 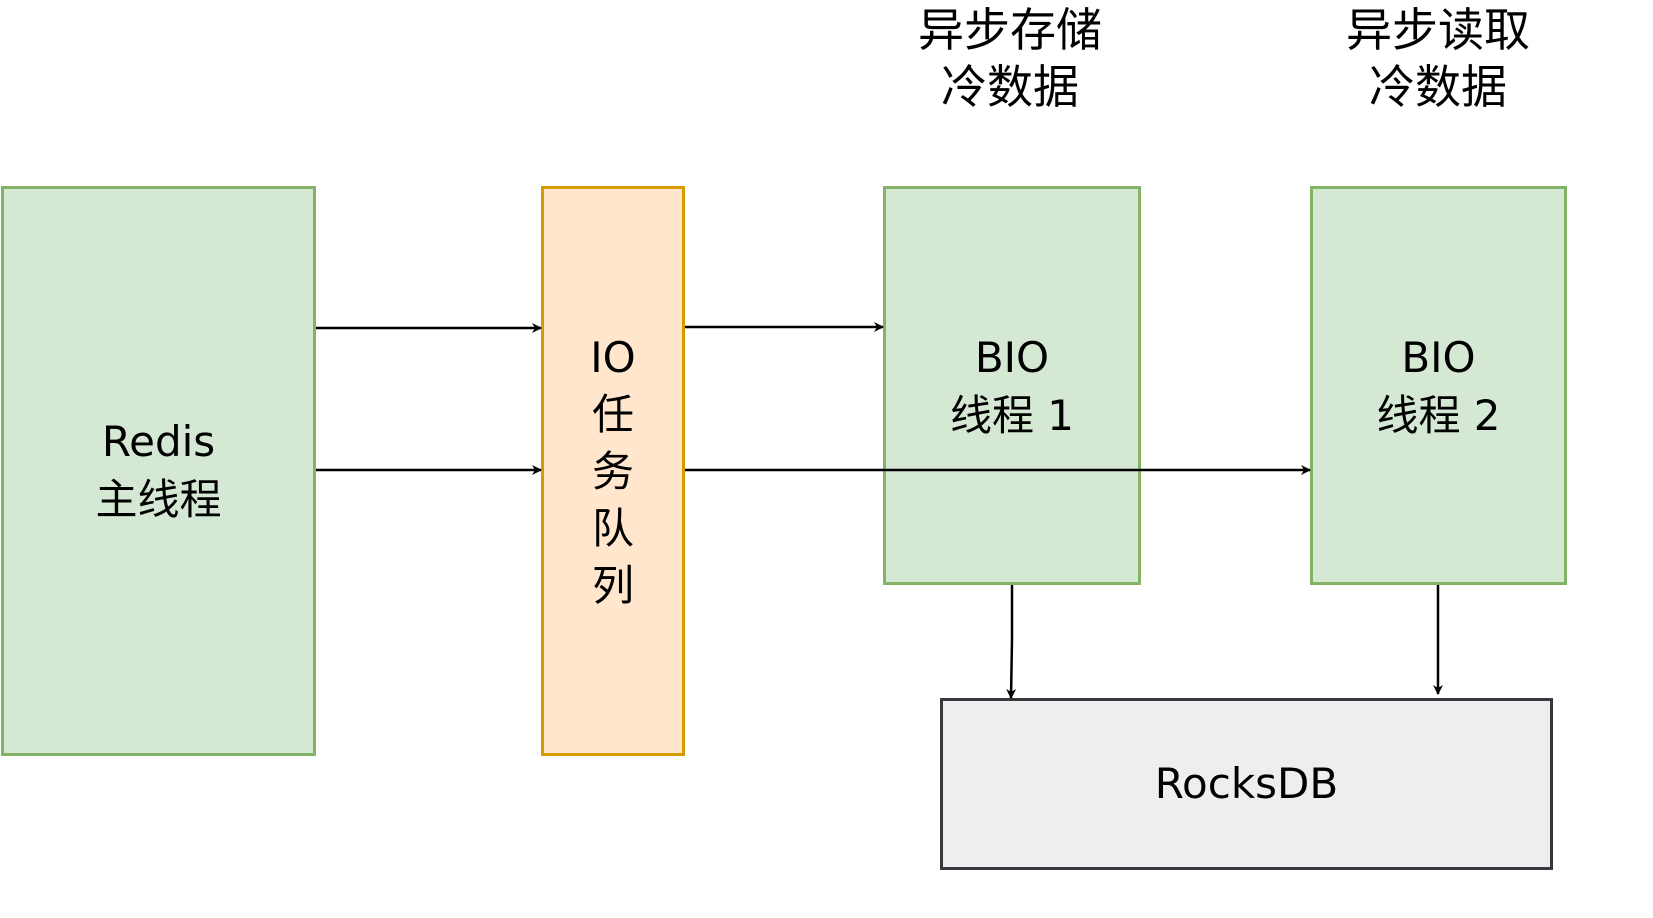 I want to click on node-label-char: 列, so click(x=612, y=585).